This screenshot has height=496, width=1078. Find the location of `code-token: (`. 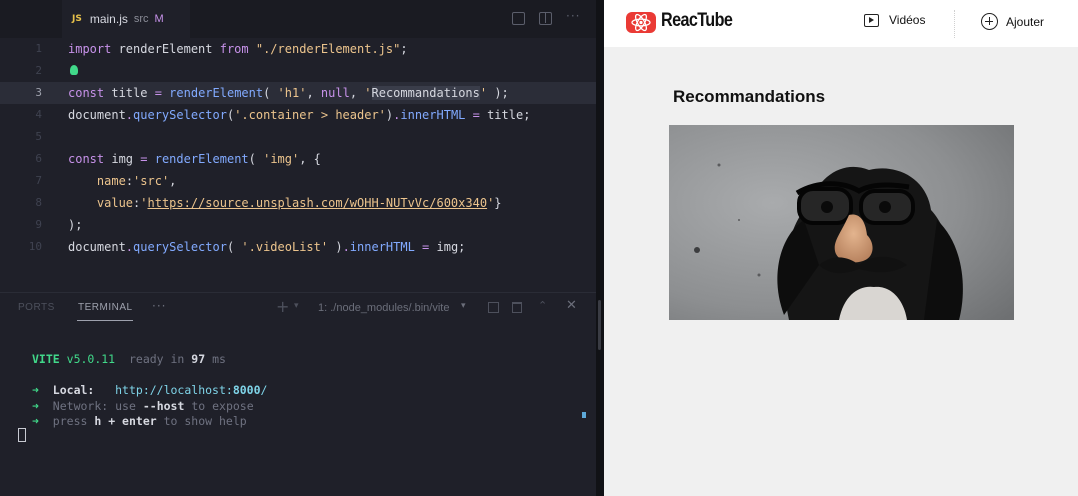

code-token: ( is located at coordinates (270, 93).